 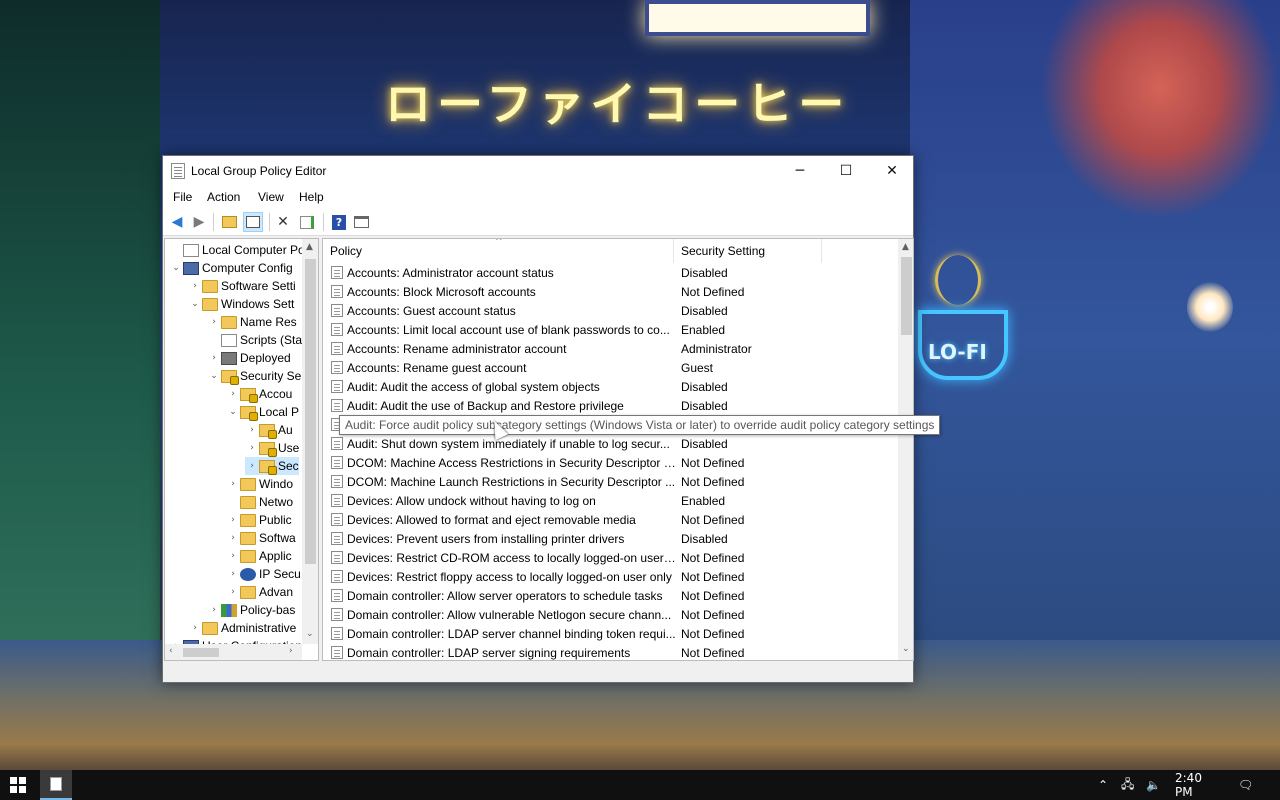 What do you see at coordinates (262, 412) in the screenshot?
I see `tree-node: ⌄ Local P` at bounding box center [262, 412].